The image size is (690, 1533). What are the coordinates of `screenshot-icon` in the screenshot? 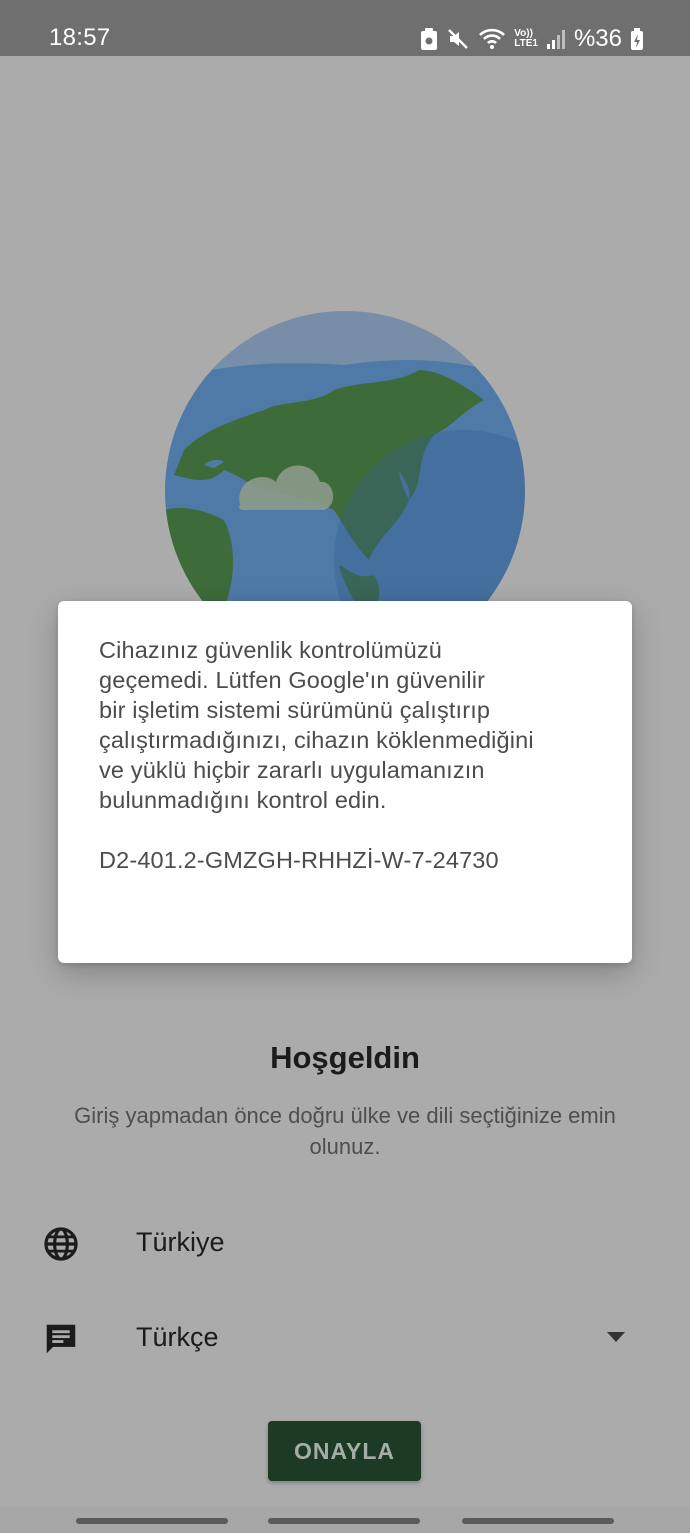 It's located at (429, 39).